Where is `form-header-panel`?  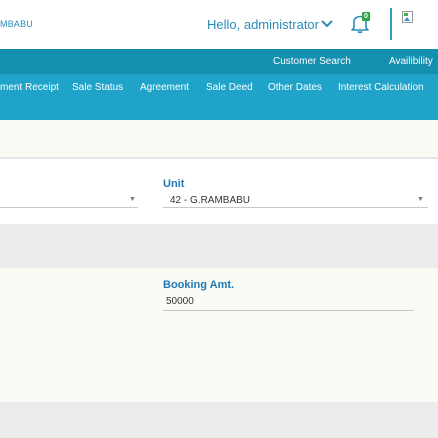 form-header-panel is located at coordinates (219, 138).